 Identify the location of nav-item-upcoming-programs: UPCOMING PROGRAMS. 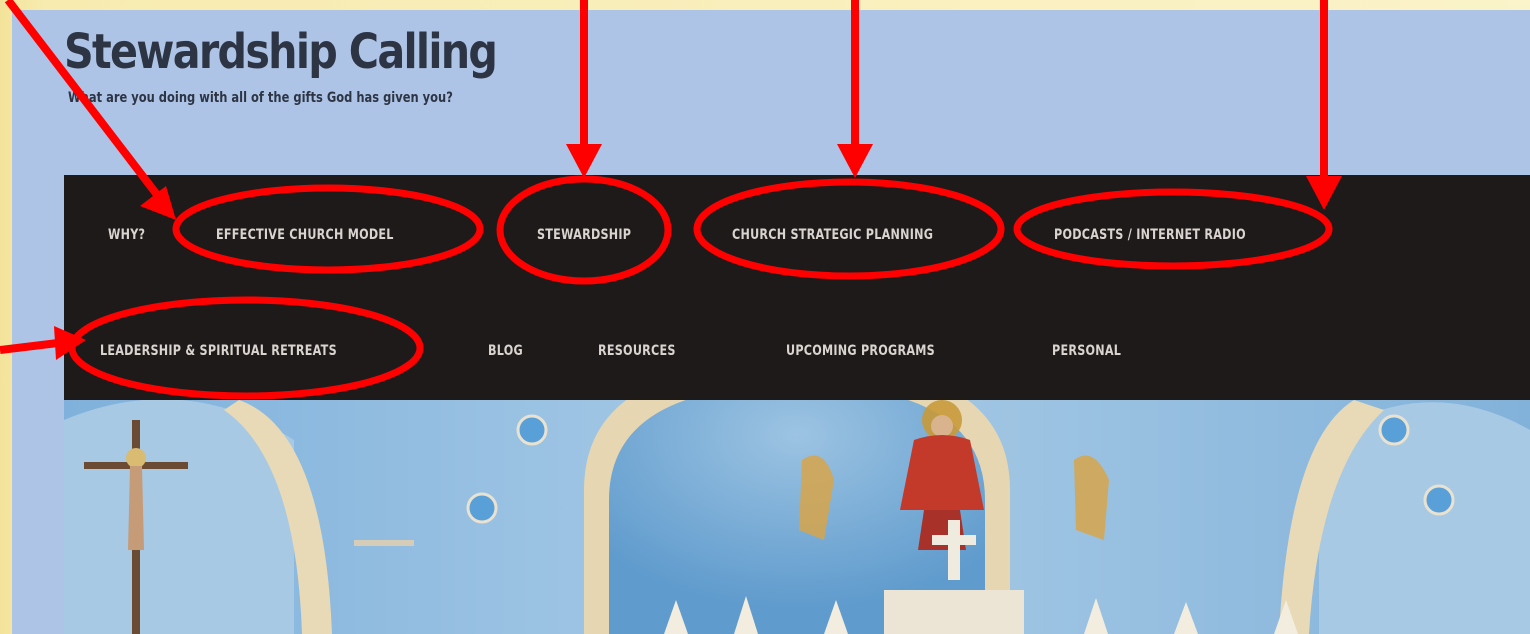
(860, 351).